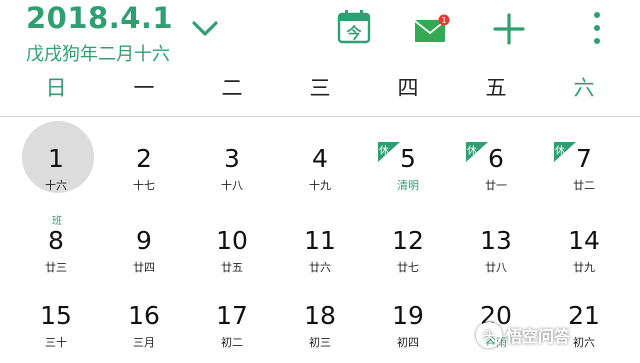 The image size is (640, 363). Describe the element at coordinates (144, 88) in the screenshot. I see `weekday-label: 一` at that location.